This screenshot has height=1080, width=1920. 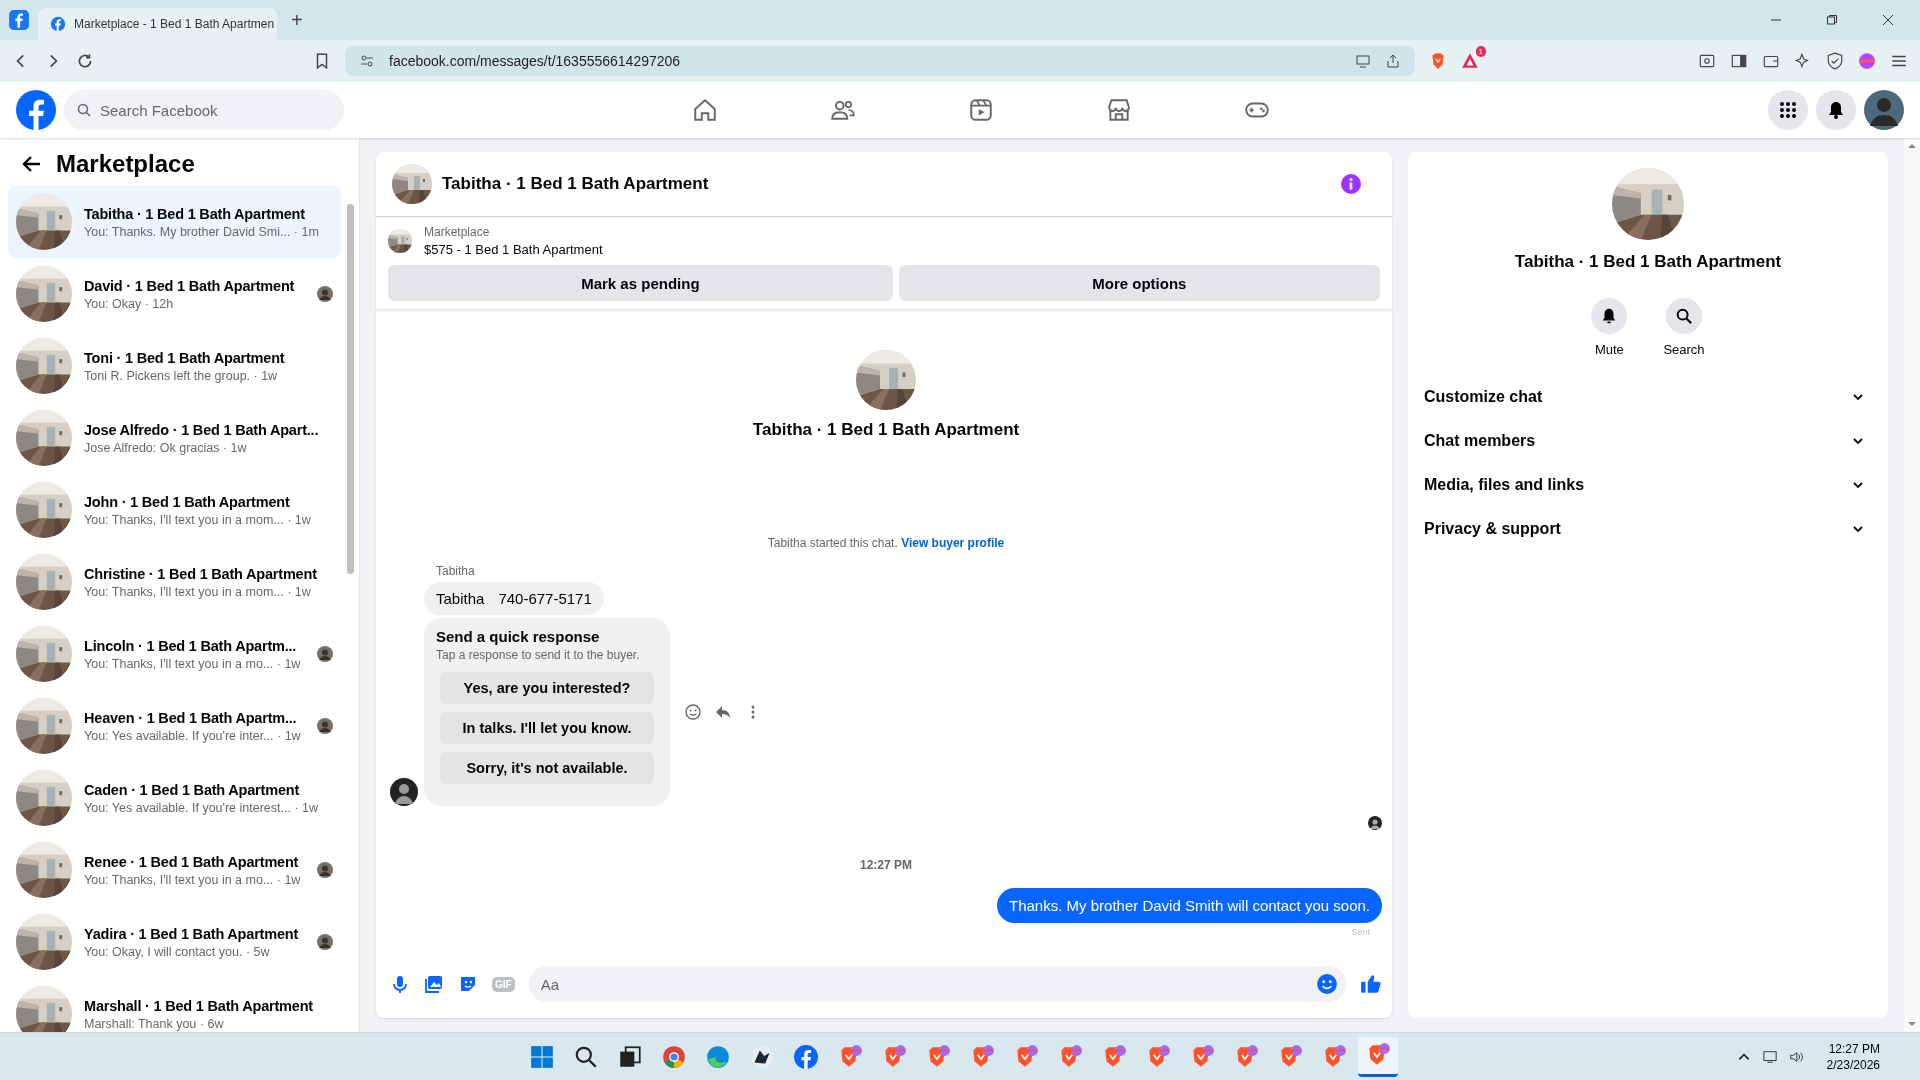 I want to click on sent-message-bubble: Thanks. My brother David Smith will contact you soon., so click(x=1189, y=905).